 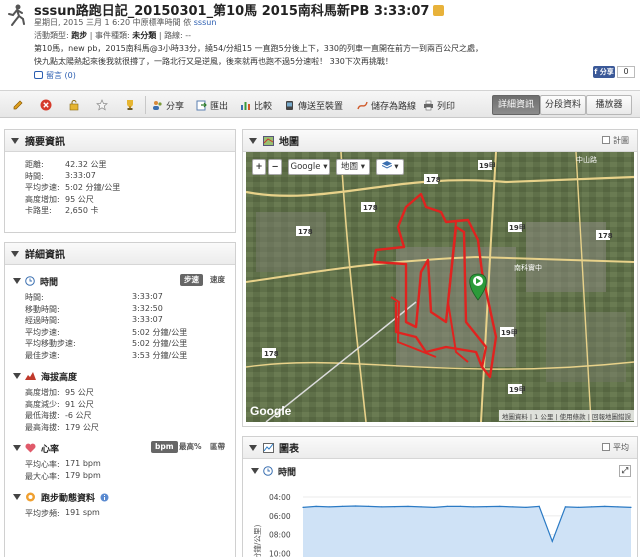 I want to click on chart-header: 圖表 平均, so click(x=440, y=448).